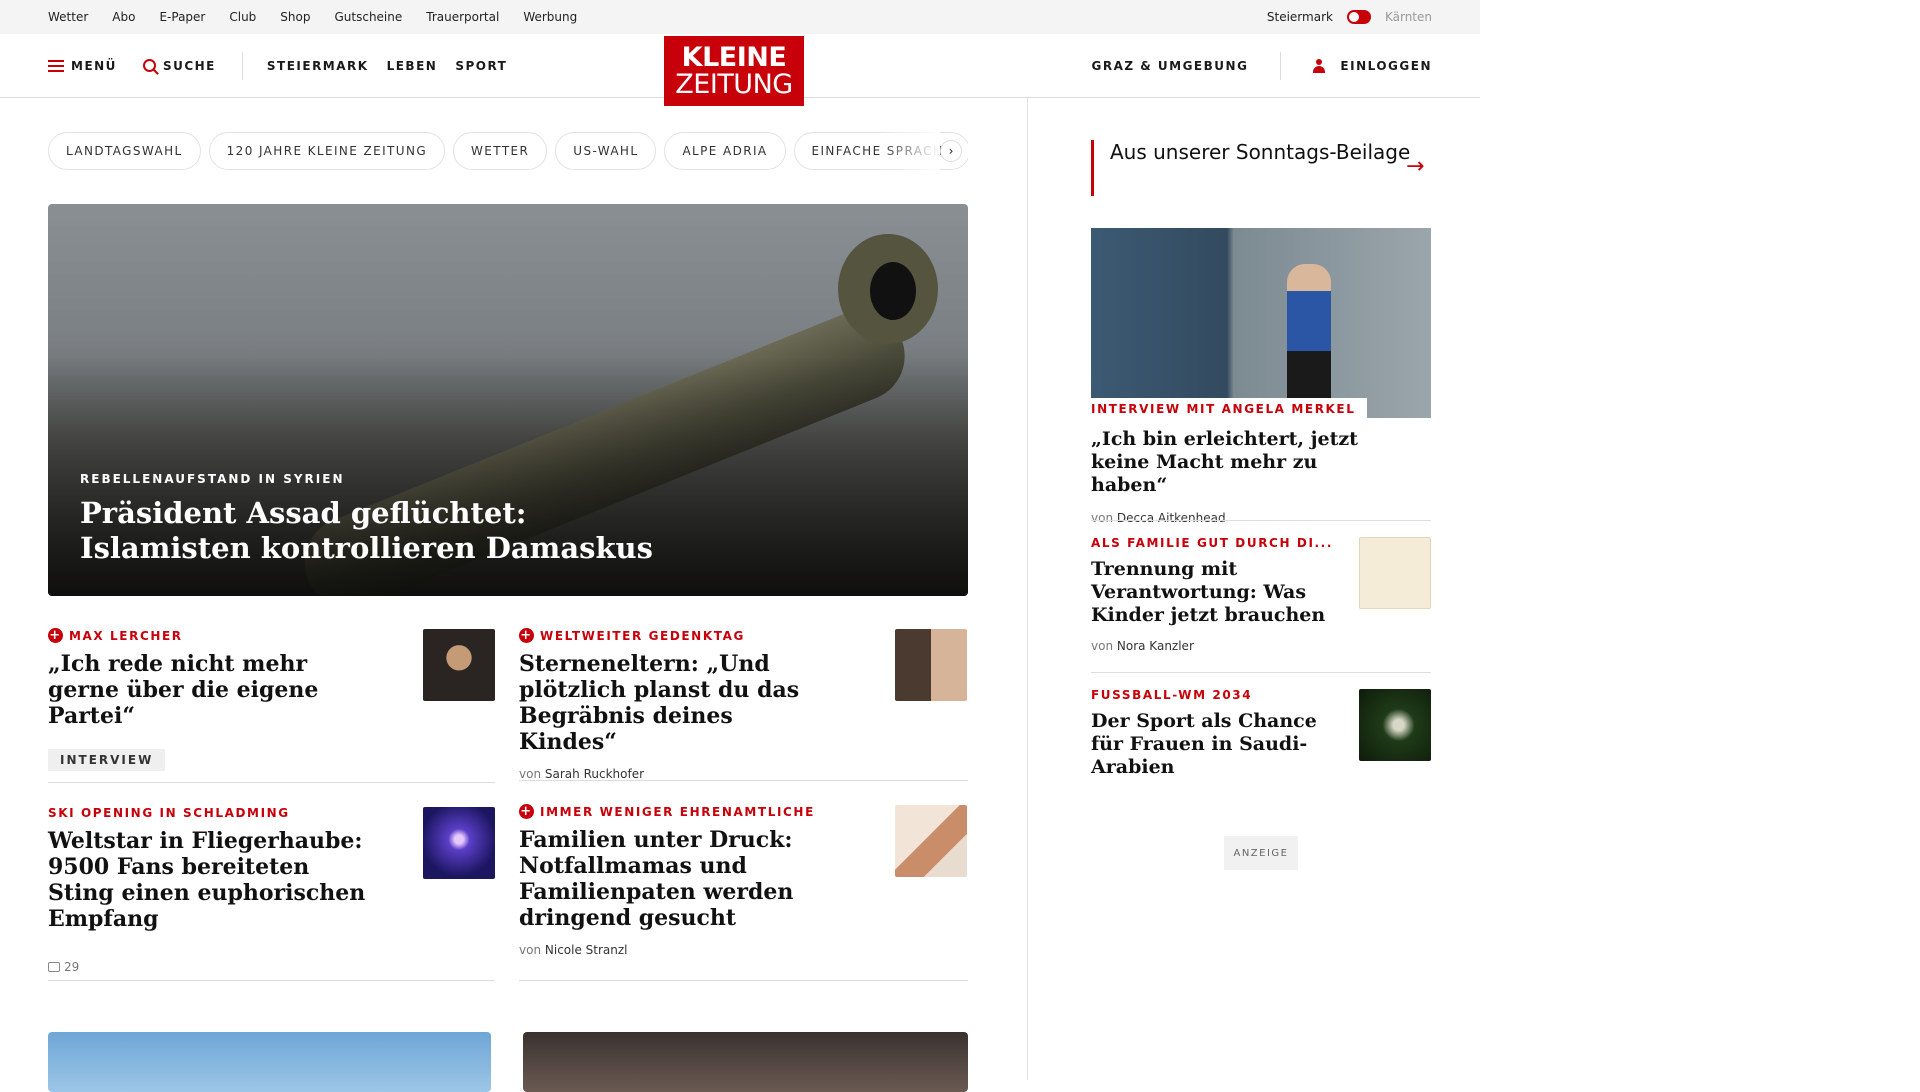  Describe the element at coordinates (606, 151) in the screenshot. I see `chip-us-wahl: US-WAHL` at that location.